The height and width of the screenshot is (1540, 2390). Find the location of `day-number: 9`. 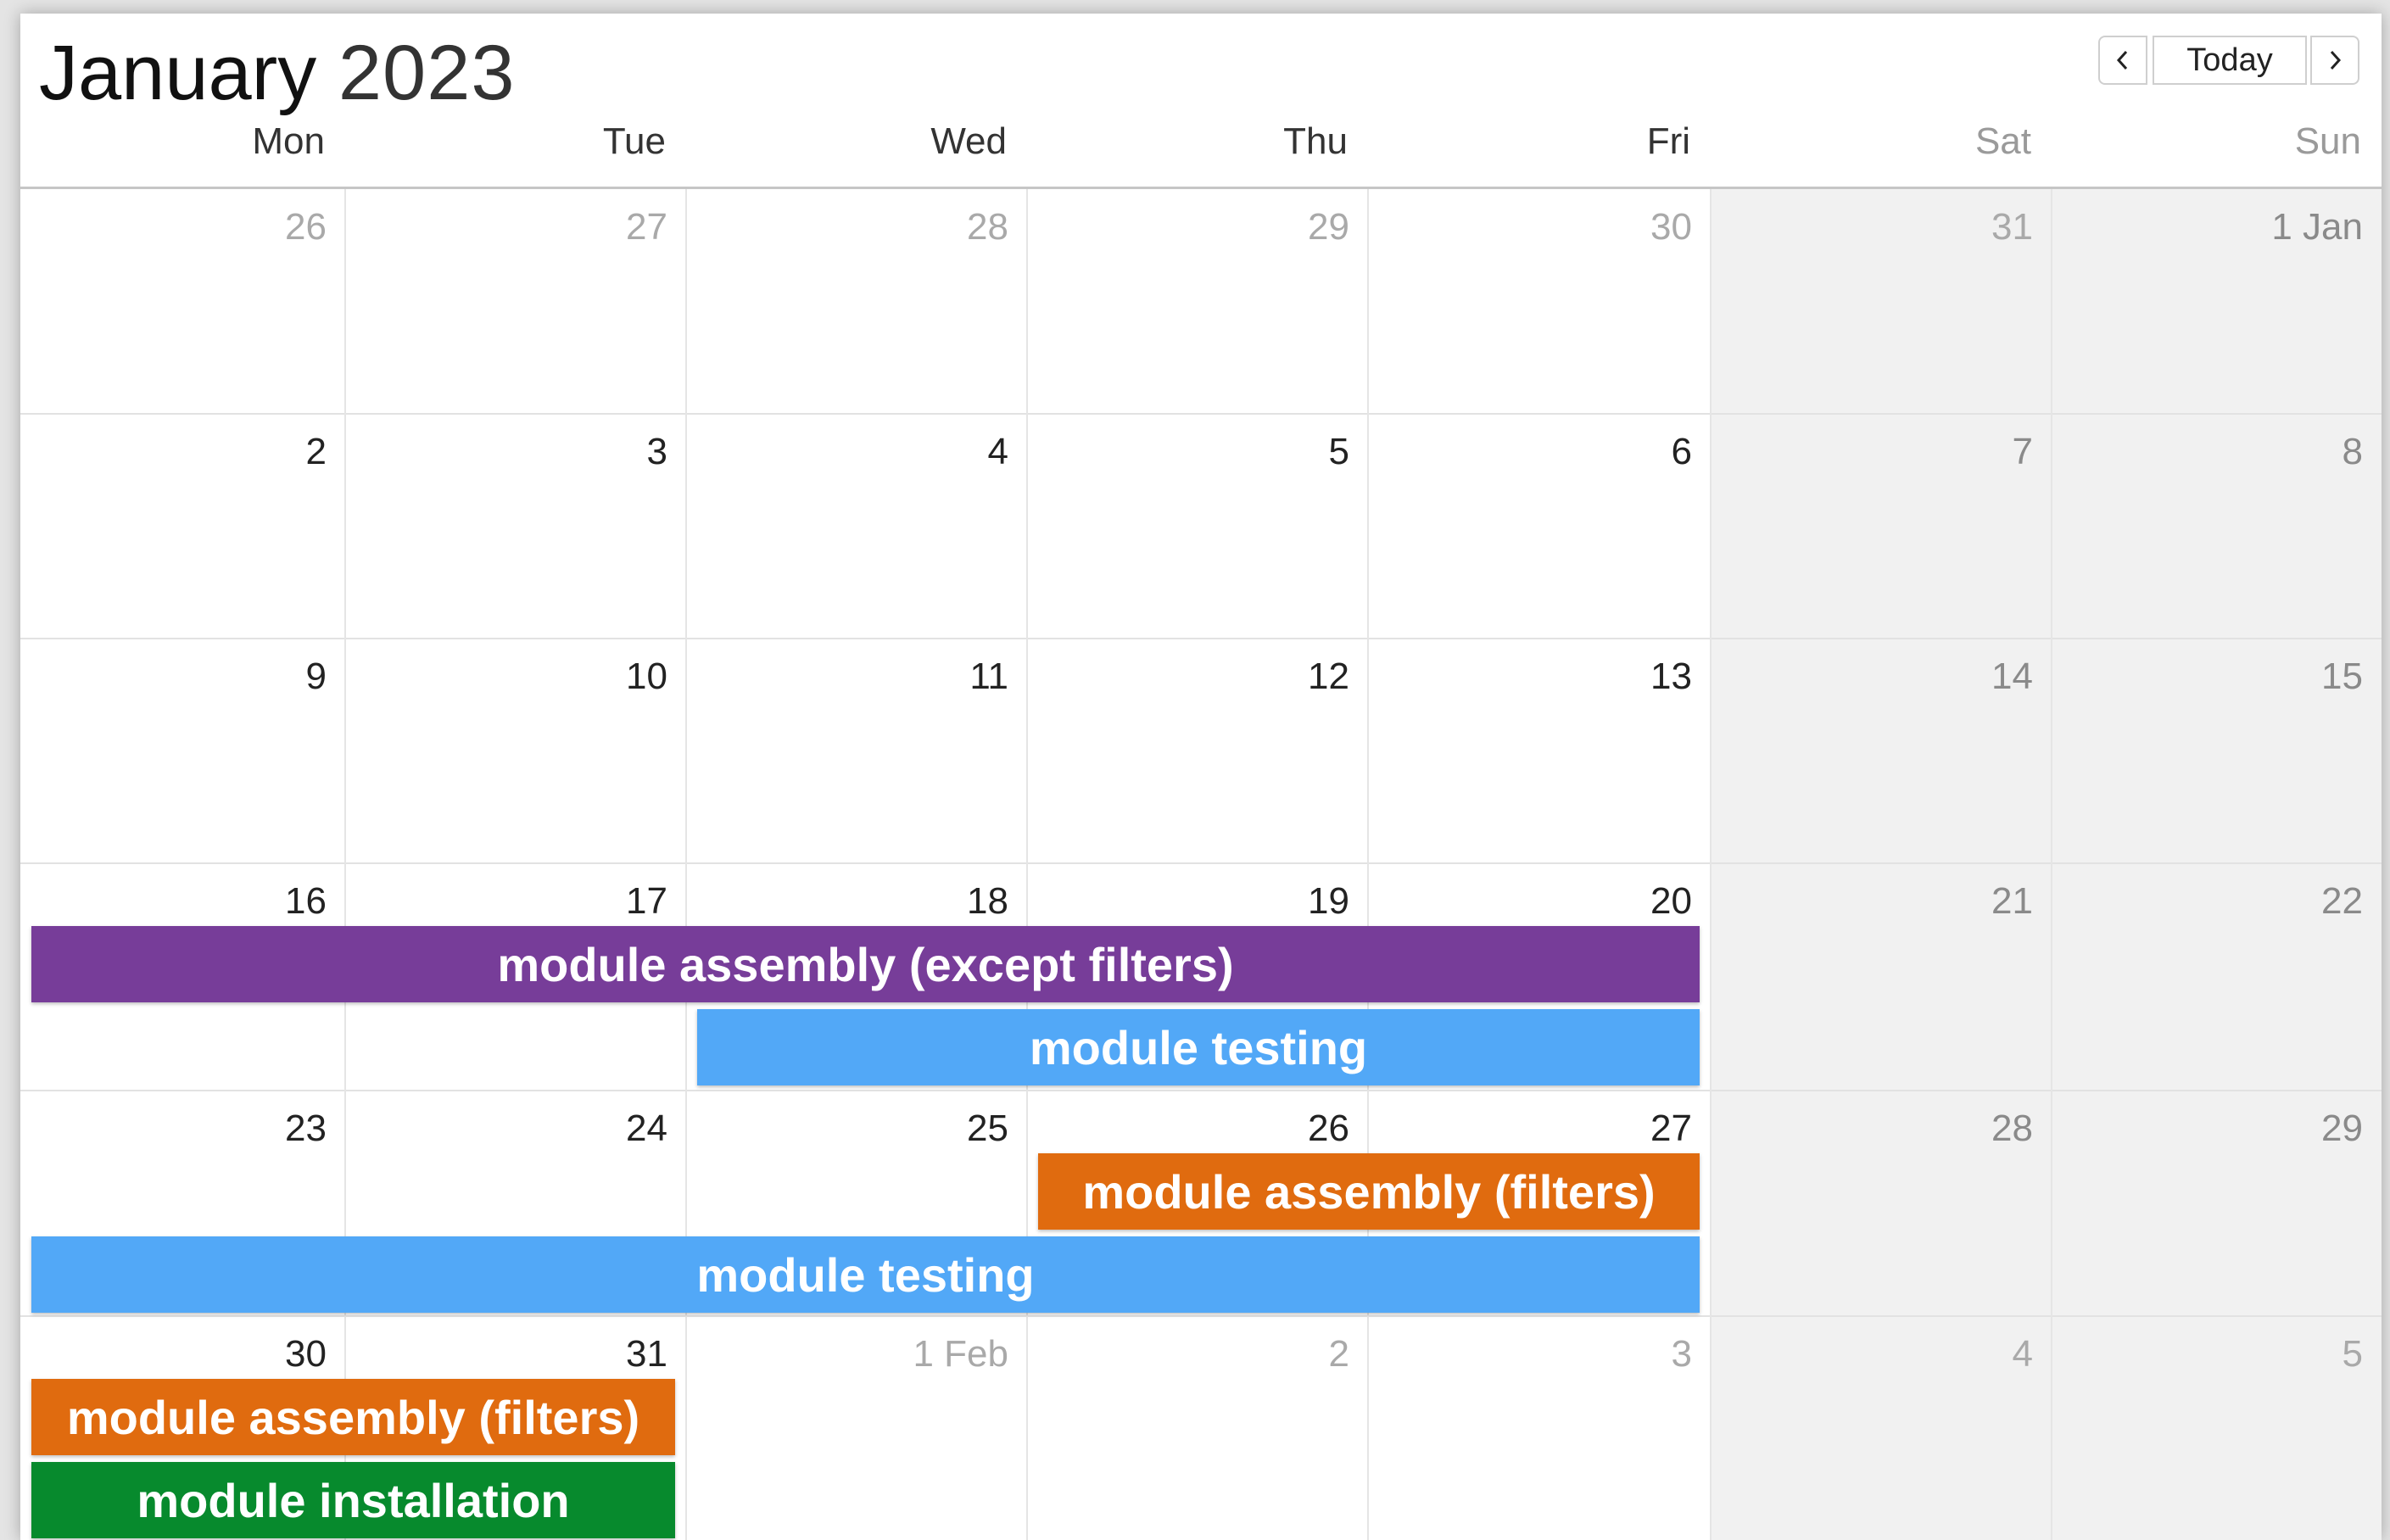

day-number: 9 is located at coordinates (199, 677).